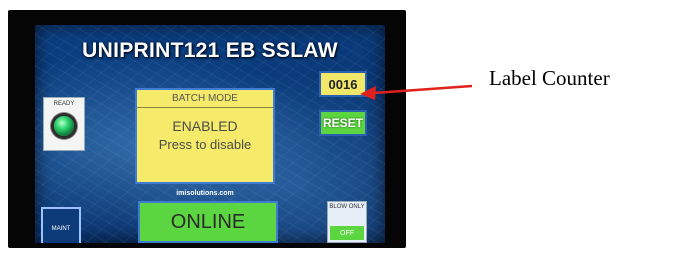 The height and width of the screenshot is (256, 682). I want to click on red-arrow-icon, so click(416, 92).